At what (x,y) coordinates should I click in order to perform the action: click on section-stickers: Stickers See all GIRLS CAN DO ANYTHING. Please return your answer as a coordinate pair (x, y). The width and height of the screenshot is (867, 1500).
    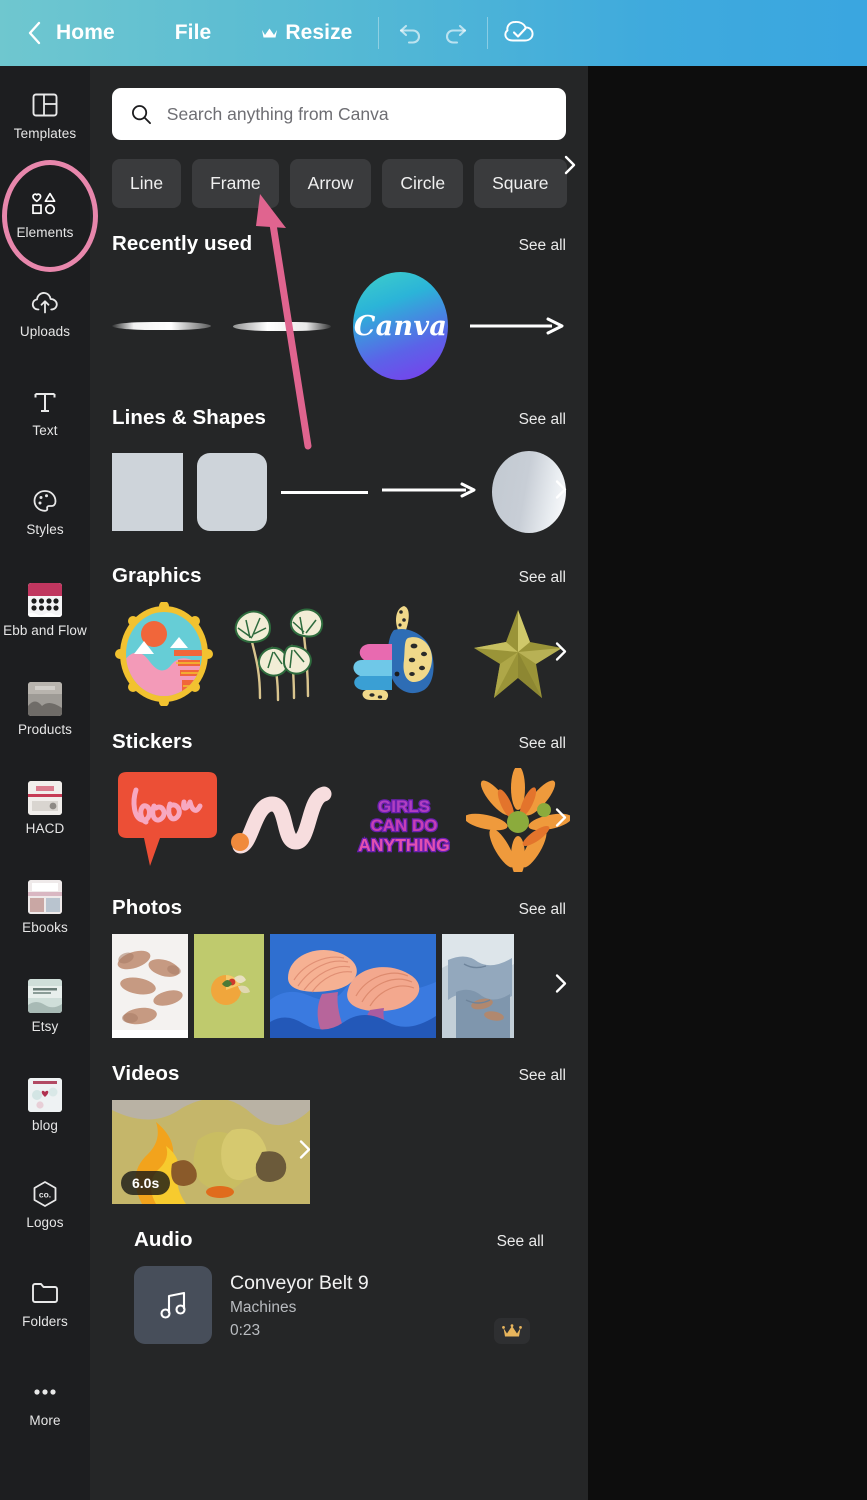
    Looking at the image, I should click on (339, 803).